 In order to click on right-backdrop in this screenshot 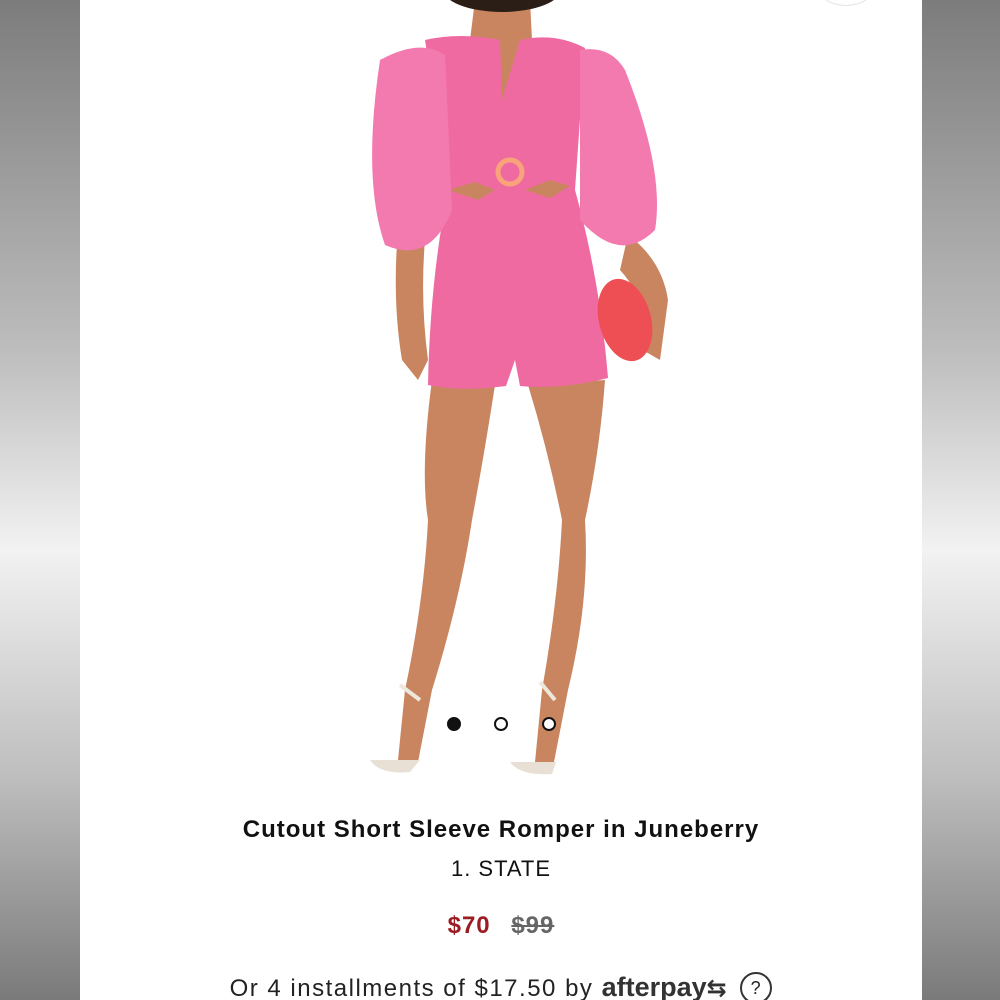, I will do `click(961, 500)`.